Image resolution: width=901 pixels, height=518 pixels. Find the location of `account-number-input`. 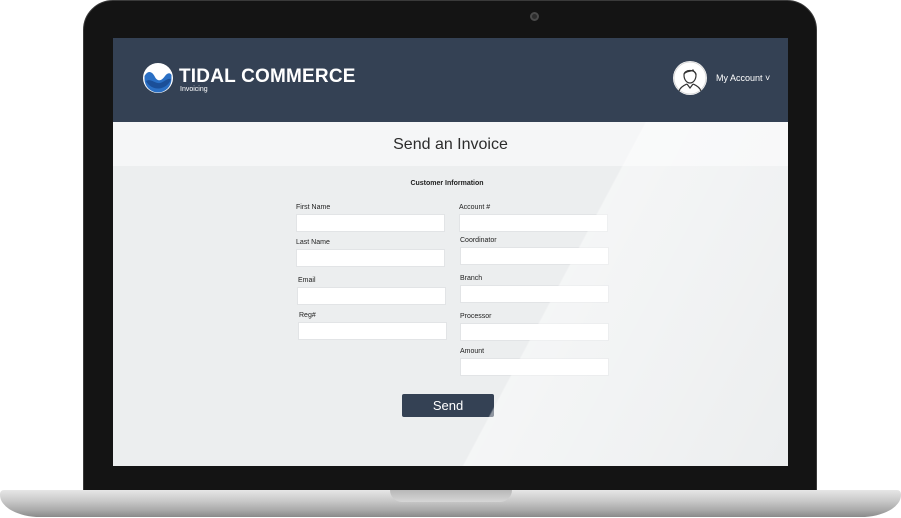

account-number-input is located at coordinates (533, 223).